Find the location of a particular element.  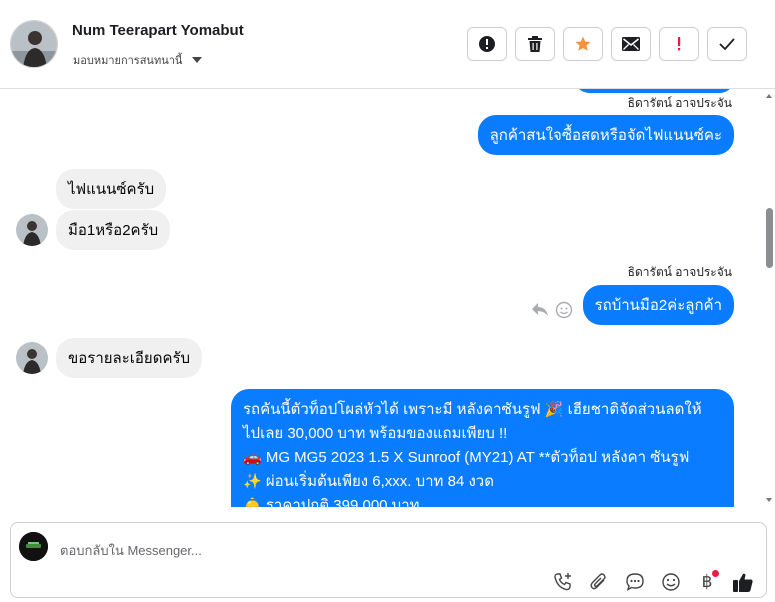

saved-reply-icon is located at coordinates (635, 582).